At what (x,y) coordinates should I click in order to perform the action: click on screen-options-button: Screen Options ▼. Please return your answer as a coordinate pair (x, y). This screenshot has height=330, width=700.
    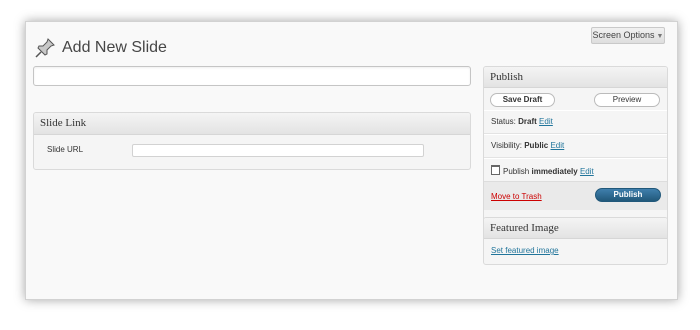
    Looking at the image, I should click on (628, 35).